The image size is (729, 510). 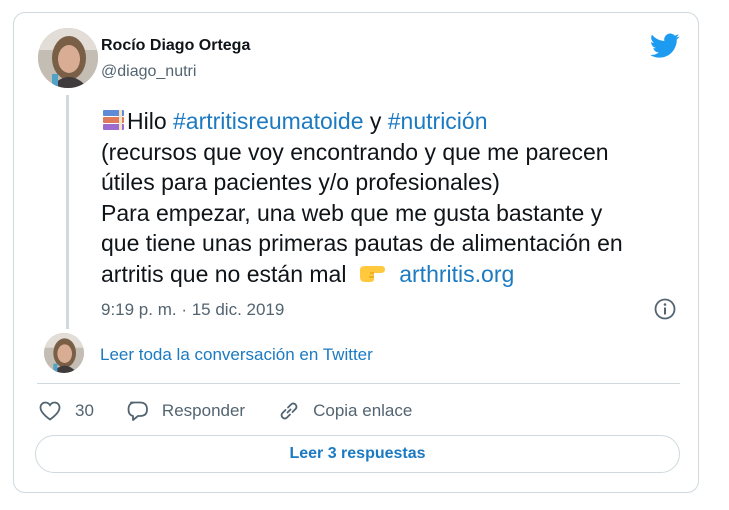 I want to click on arthritis-org-link: arthritis.org, so click(x=456, y=274).